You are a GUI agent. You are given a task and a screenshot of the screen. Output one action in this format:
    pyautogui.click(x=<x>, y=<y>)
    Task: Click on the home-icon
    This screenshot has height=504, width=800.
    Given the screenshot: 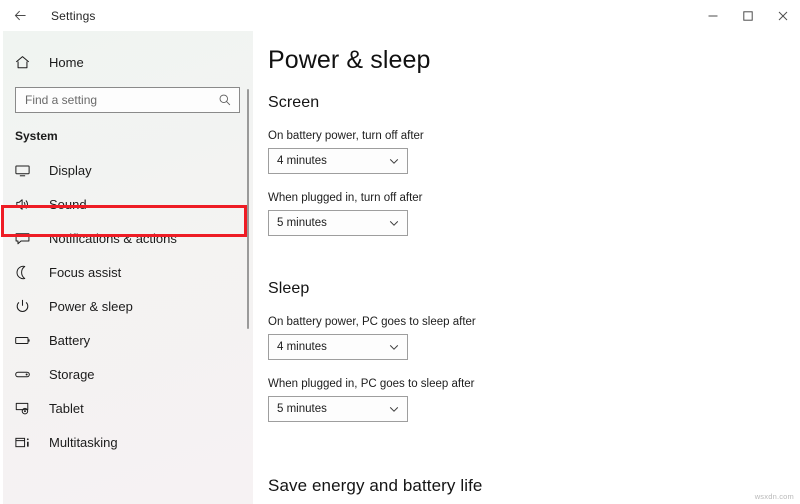 What is the action you would take?
    pyautogui.click(x=27, y=62)
    